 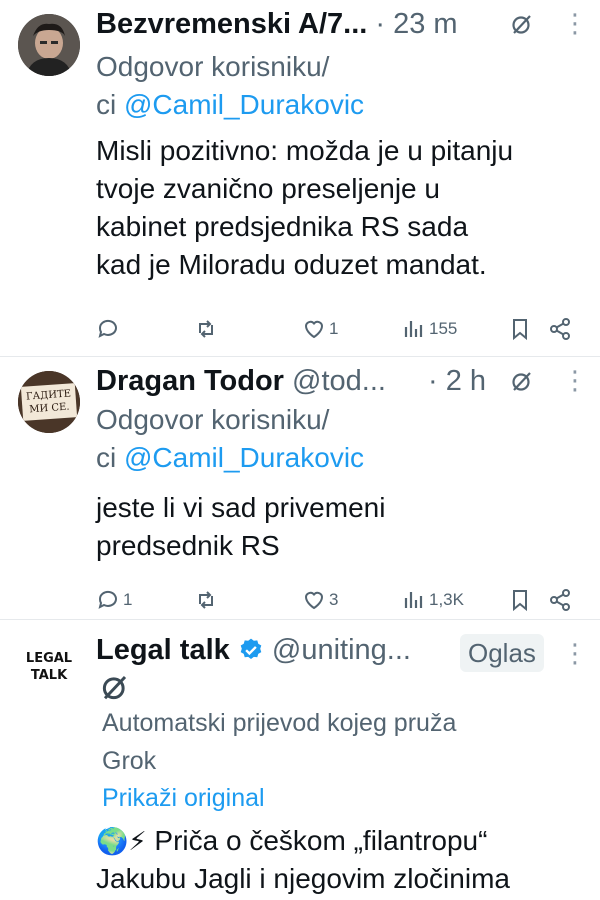 What do you see at coordinates (303, 878) in the screenshot?
I see `text-line: Jakubu Jagli i njegovim zločinima` at bounding box center [303, 878].